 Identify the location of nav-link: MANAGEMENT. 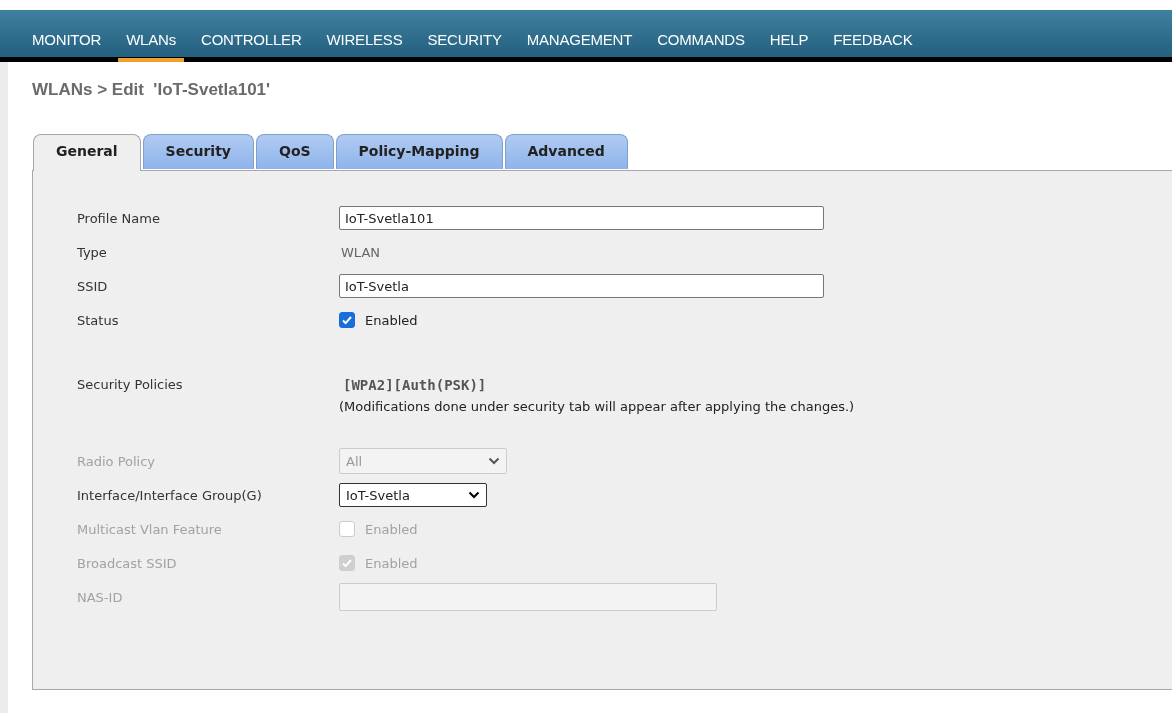
(579, 46).